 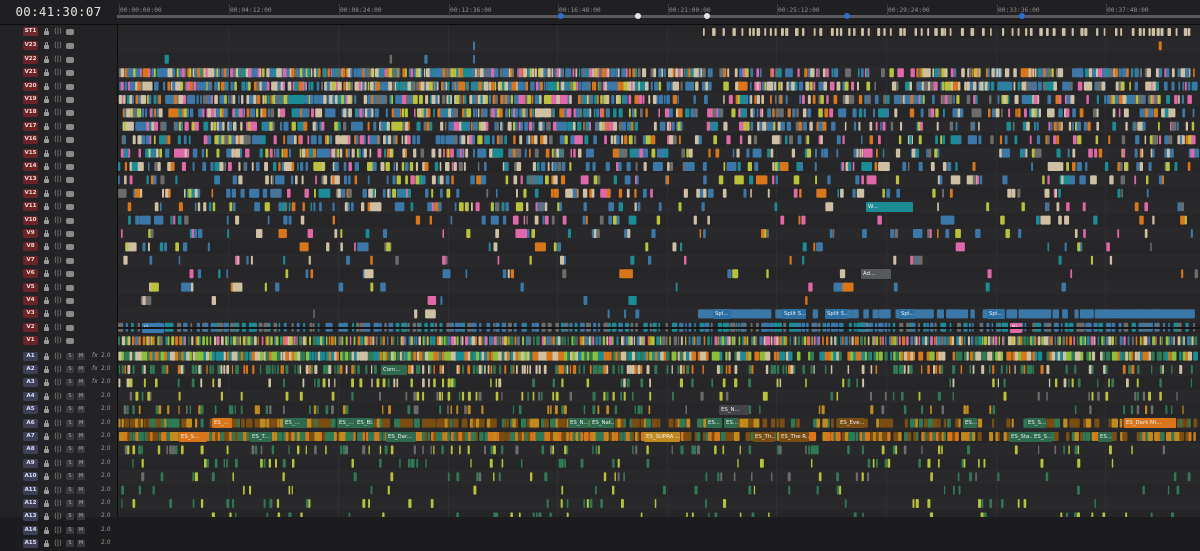 What do you see at coordinates (81, 476) in the screenshot?
I see `mute-button: M` at bounding box center [81, 476].